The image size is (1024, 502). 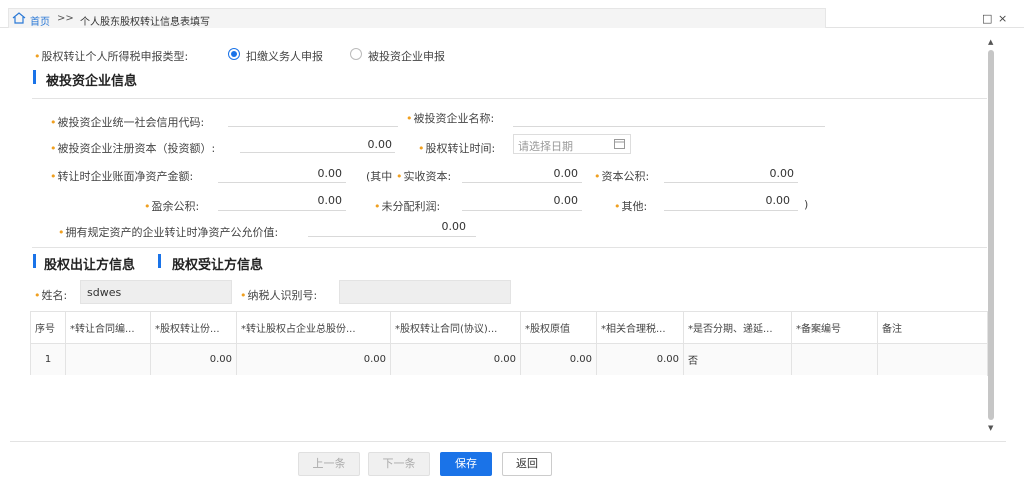 I want to click on prev-record-button: 上一条, so click(x=329, y=464).